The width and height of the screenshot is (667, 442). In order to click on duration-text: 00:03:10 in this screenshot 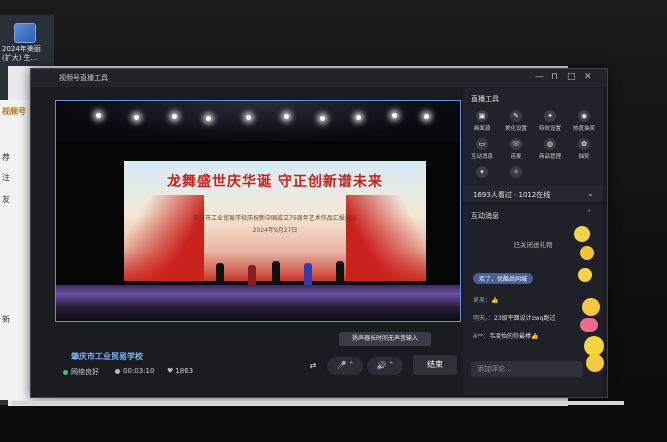, I will do `click(139, 371)`.